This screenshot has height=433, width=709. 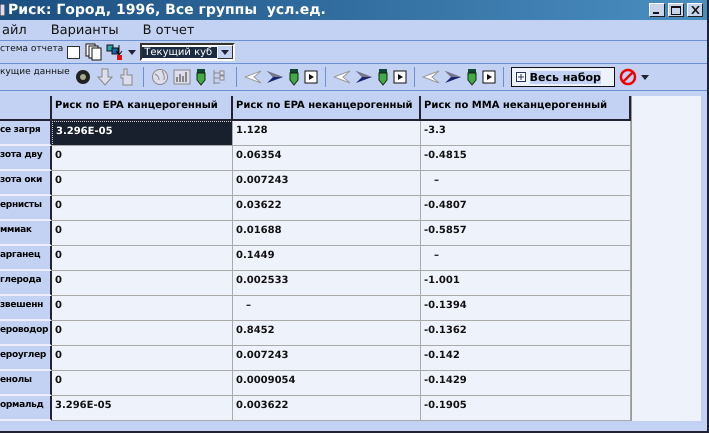 What do you see at coordinates (526, 158) in the screenshot?
I see `table-cell: -0.4815` at bounding box center [526, 158].